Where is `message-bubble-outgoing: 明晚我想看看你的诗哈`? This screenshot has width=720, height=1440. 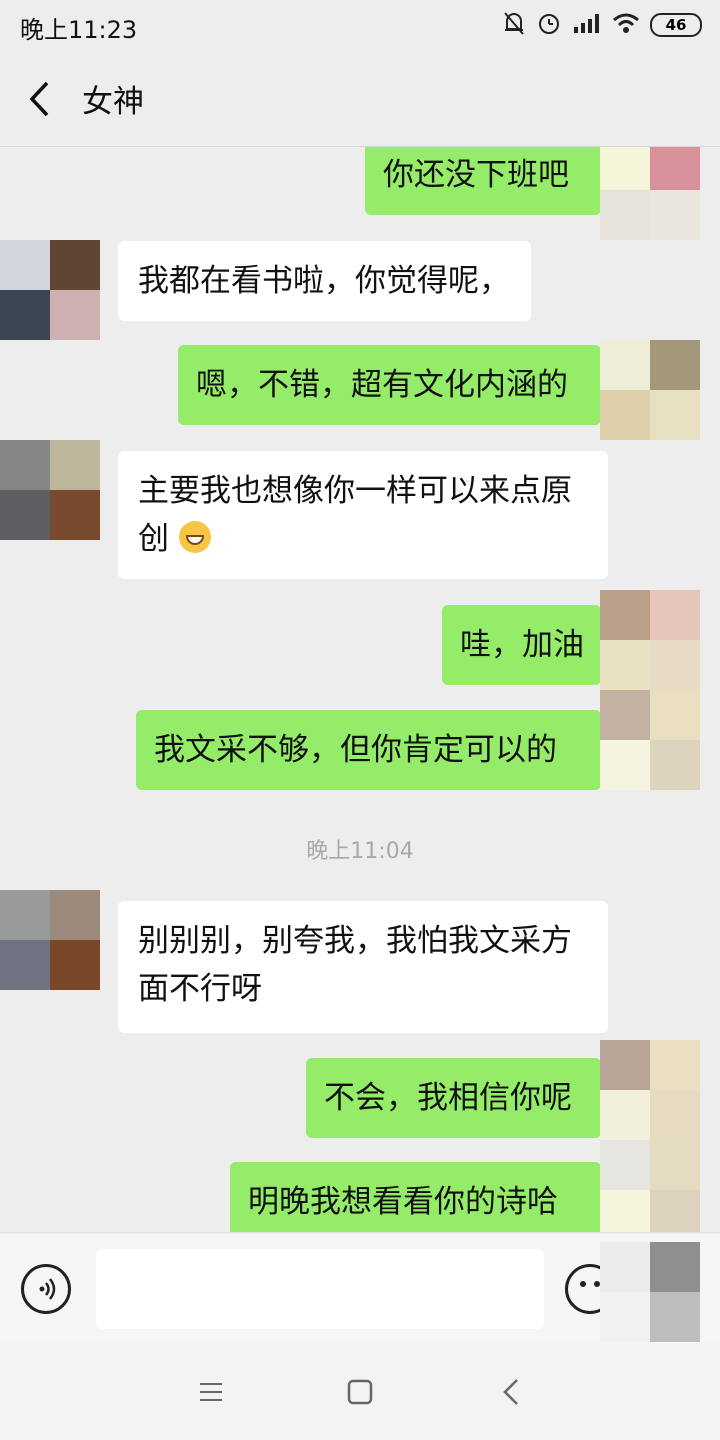
message-bubble-outgoing: 明晚我想看看你的诗哈 is located at coordinates (415, 1197).